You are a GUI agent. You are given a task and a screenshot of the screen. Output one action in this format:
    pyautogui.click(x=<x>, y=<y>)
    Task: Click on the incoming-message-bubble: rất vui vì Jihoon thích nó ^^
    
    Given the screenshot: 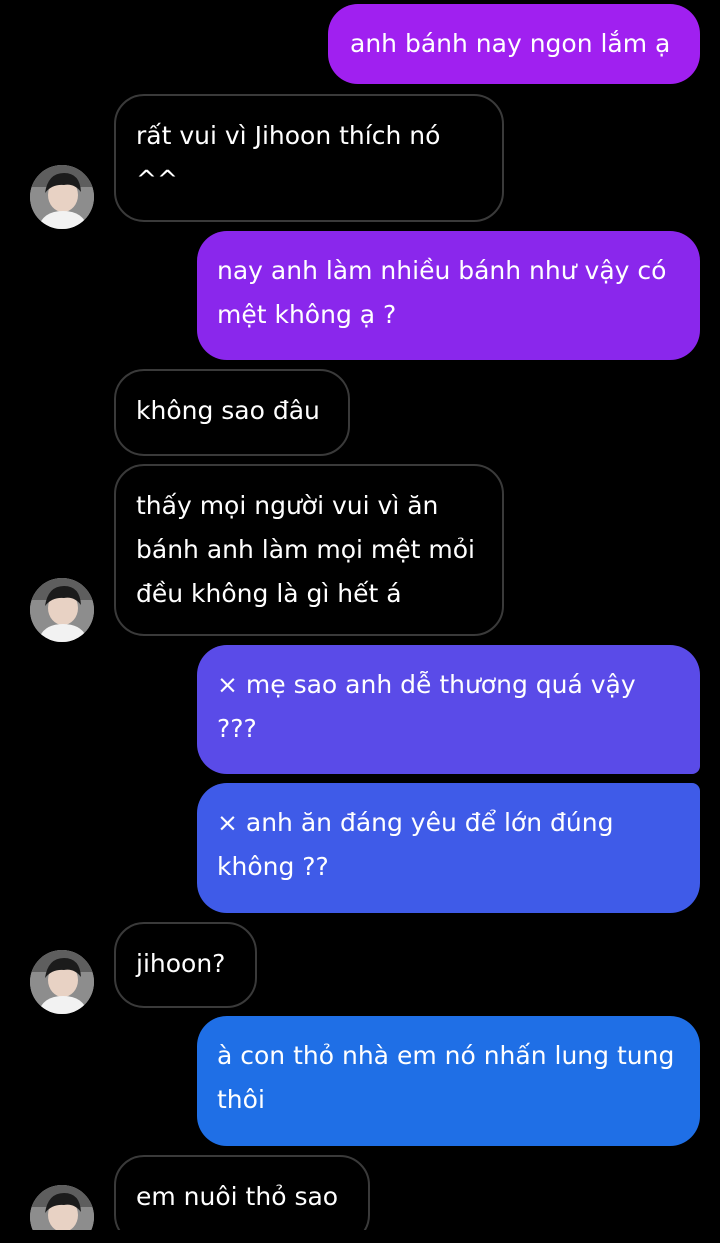 What is the action you would take?
    pyautogui.click(x=309, y=158)
    